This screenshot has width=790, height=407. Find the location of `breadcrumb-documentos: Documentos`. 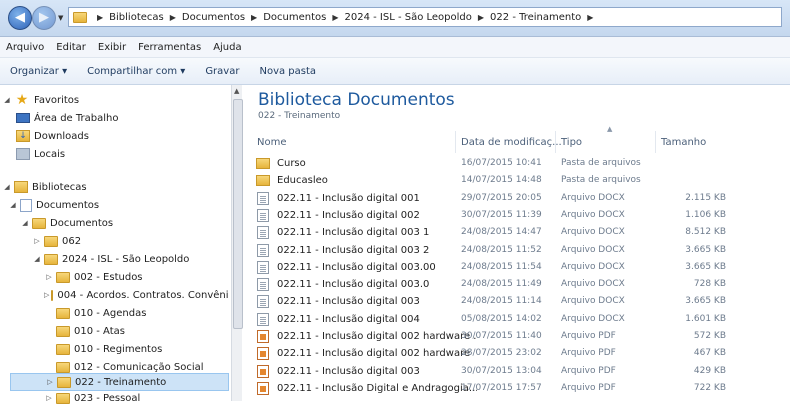

breadcrumb-documentos: Documentos is located at coordinates (213, 17).